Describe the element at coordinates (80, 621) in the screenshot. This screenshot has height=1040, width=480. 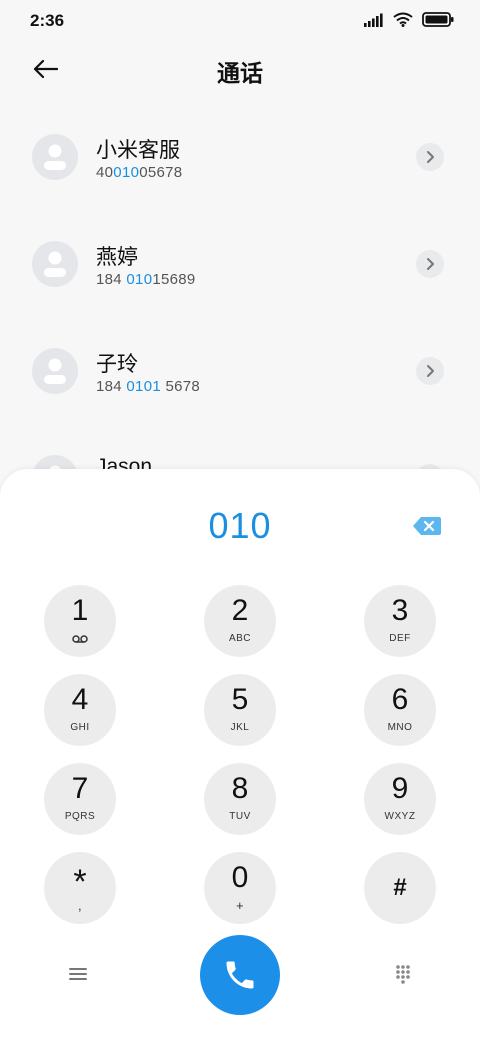
I see `key-1: 1` at that location.